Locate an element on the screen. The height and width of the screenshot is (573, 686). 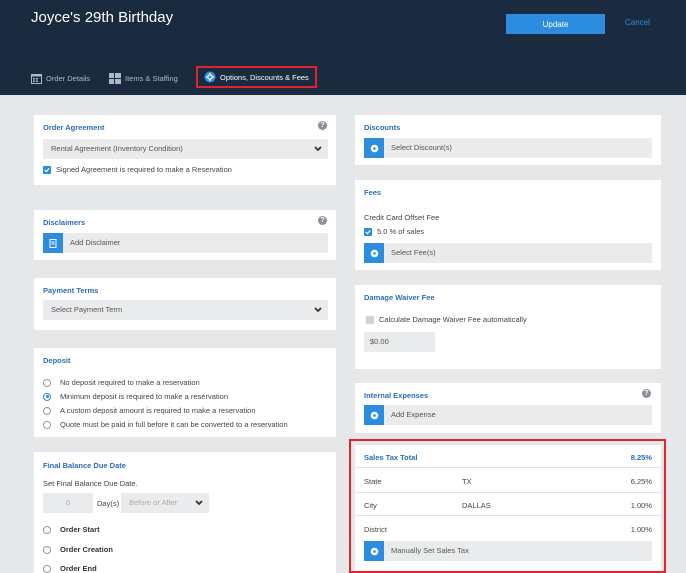
damage-waiver-title: Damage Waiver Fee is located at coordinates (399, 297).